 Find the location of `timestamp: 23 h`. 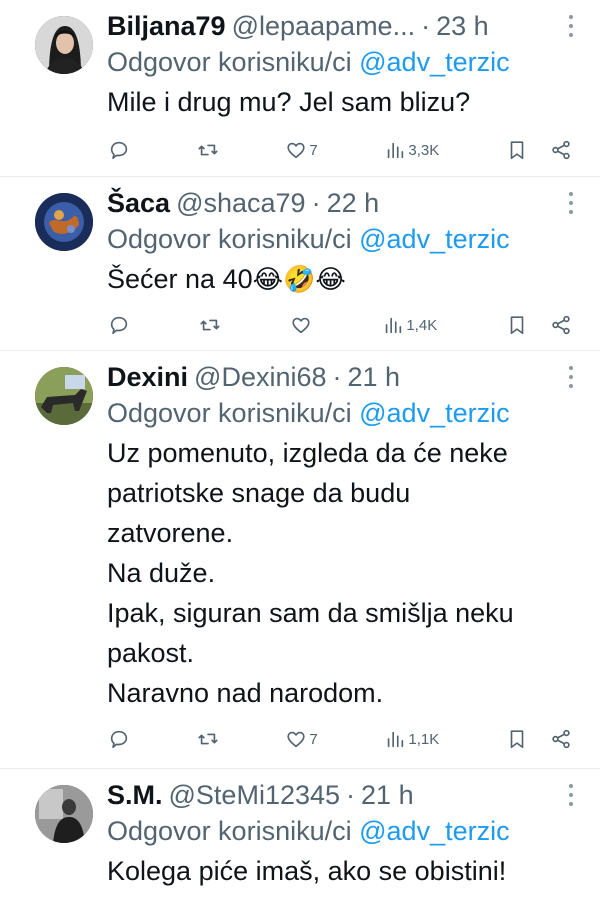

timestamp: 23 h is located at coordinates (462, 26).